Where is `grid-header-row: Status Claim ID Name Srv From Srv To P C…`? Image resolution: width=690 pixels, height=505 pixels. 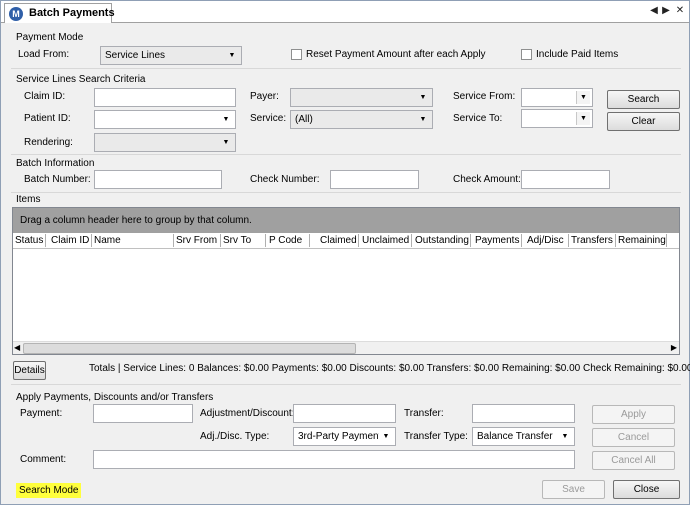 grid-header-row: Status Claim ID Name Srv From Srv To P C… is located at coordinates (346, 241).